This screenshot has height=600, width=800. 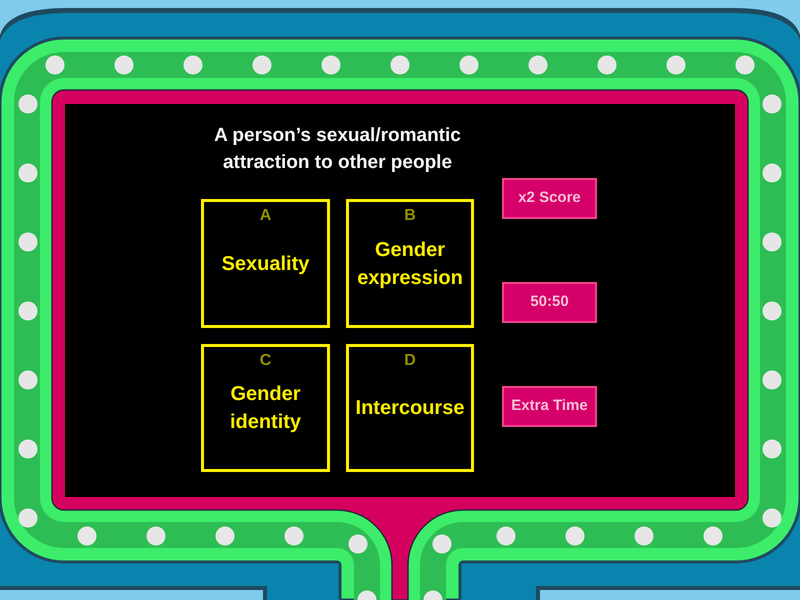 I want to click on answer-tile: B Gender expression, so click(x=410, y=263).